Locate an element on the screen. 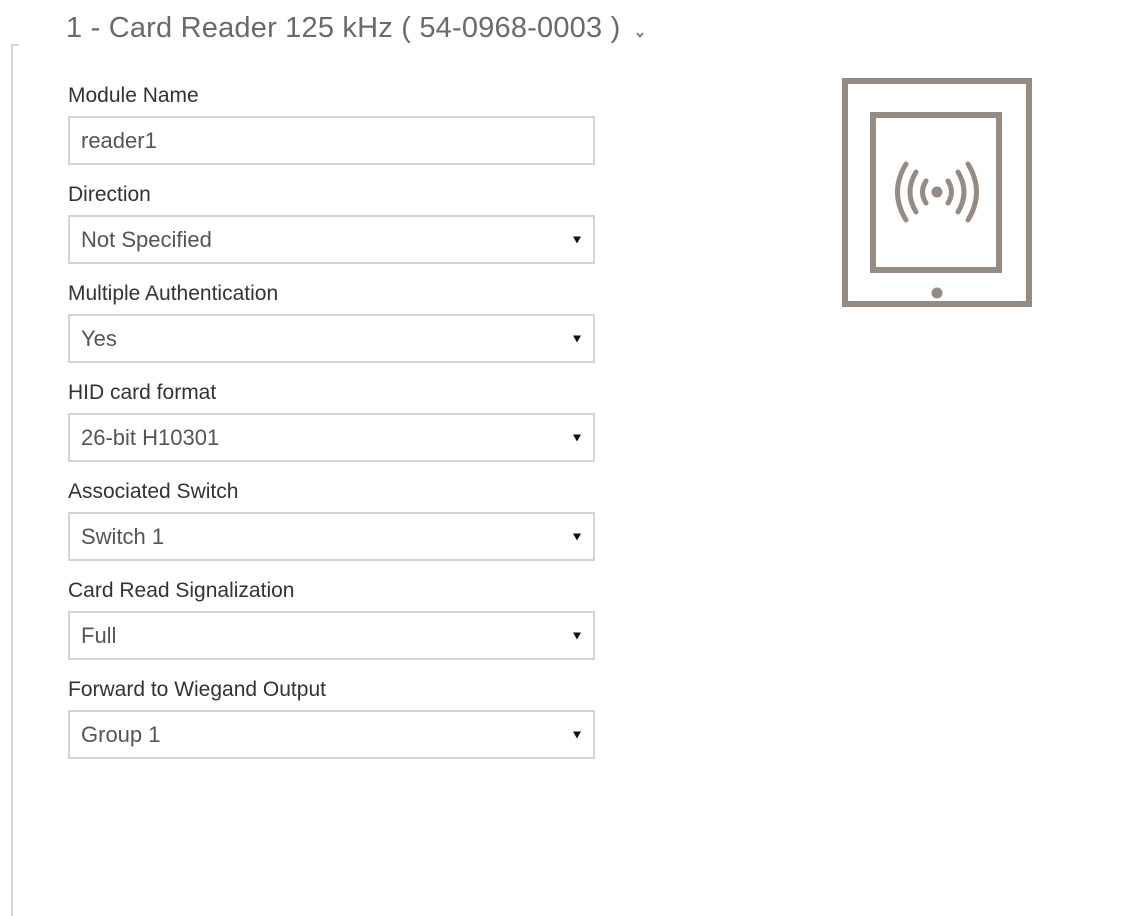 Image resolution: width=1123 pixels, height=916 pixels. hid-card-format-value: 26-bit H10301 is located at coordinates (150, 437).